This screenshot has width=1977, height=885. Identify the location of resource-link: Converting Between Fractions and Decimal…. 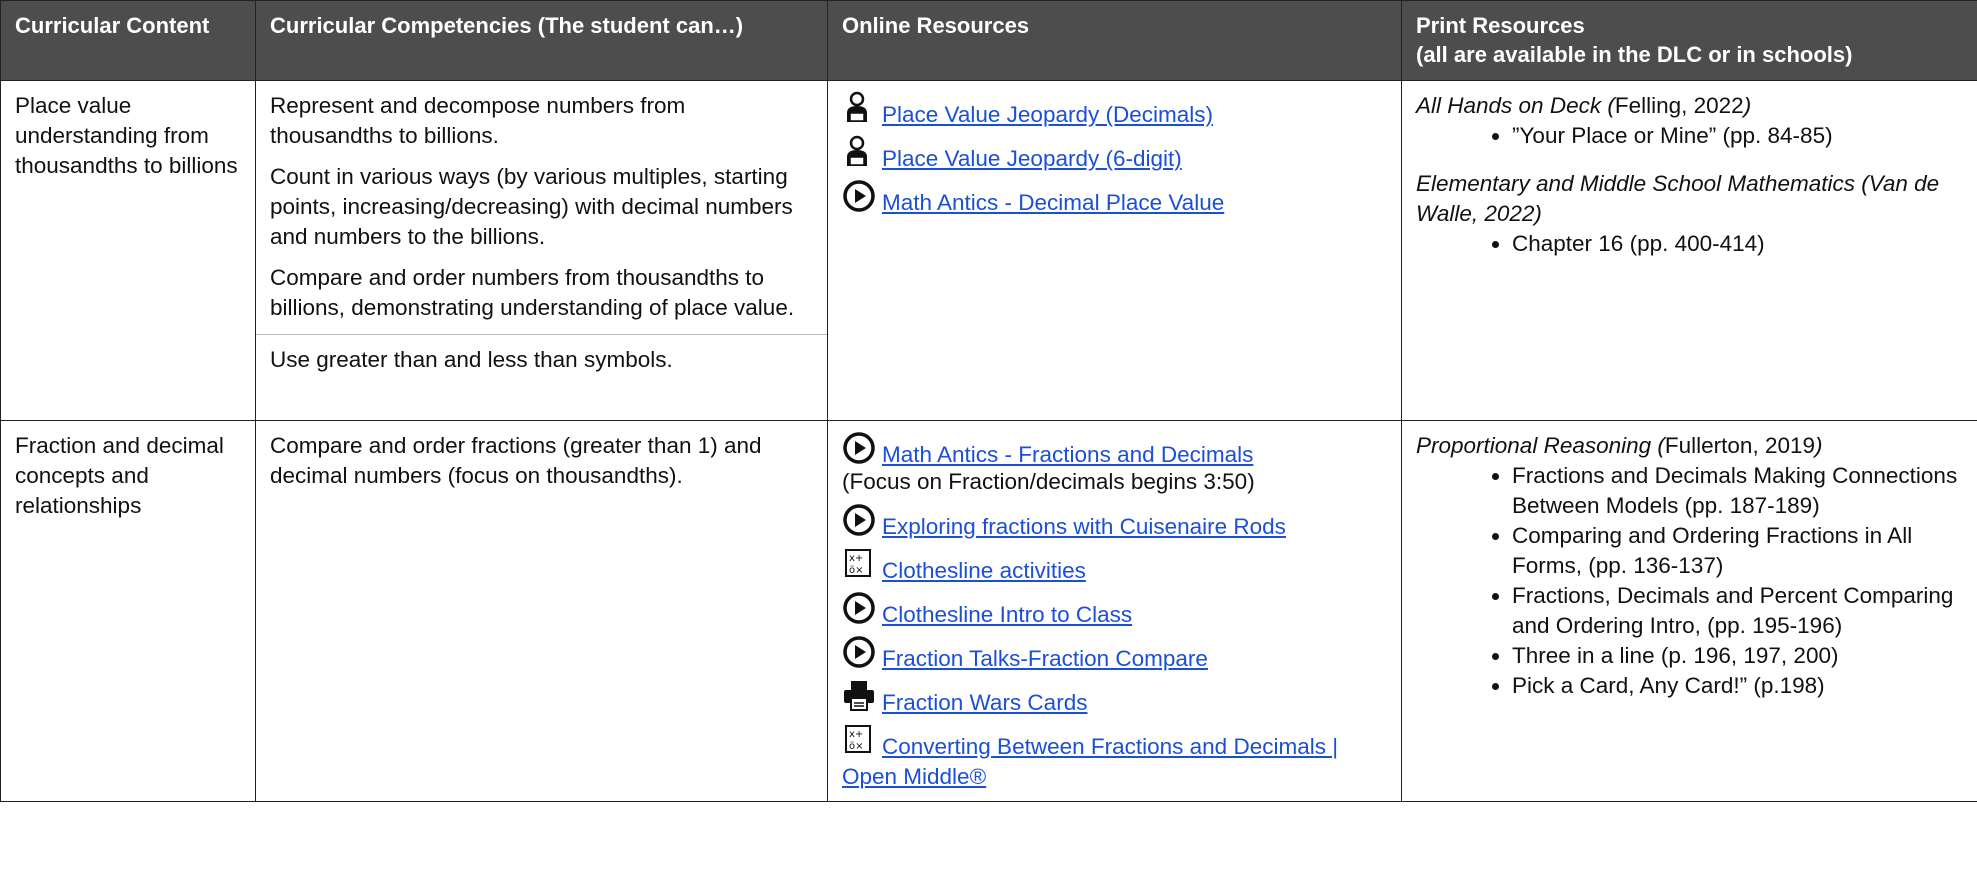
(1090, 761).